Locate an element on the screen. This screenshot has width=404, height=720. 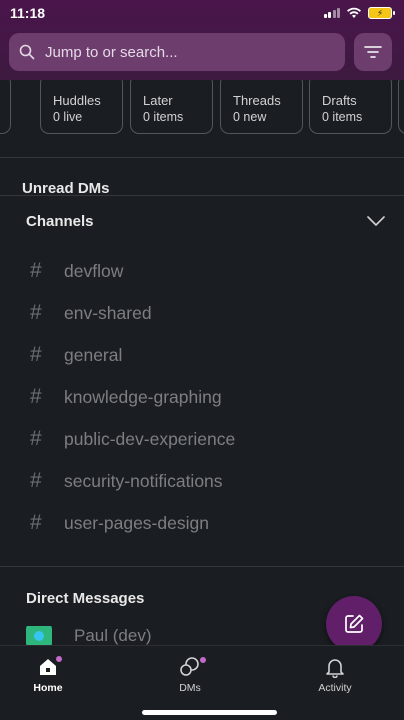
status-icons: ⚡ is located at coordinates (359, 13).